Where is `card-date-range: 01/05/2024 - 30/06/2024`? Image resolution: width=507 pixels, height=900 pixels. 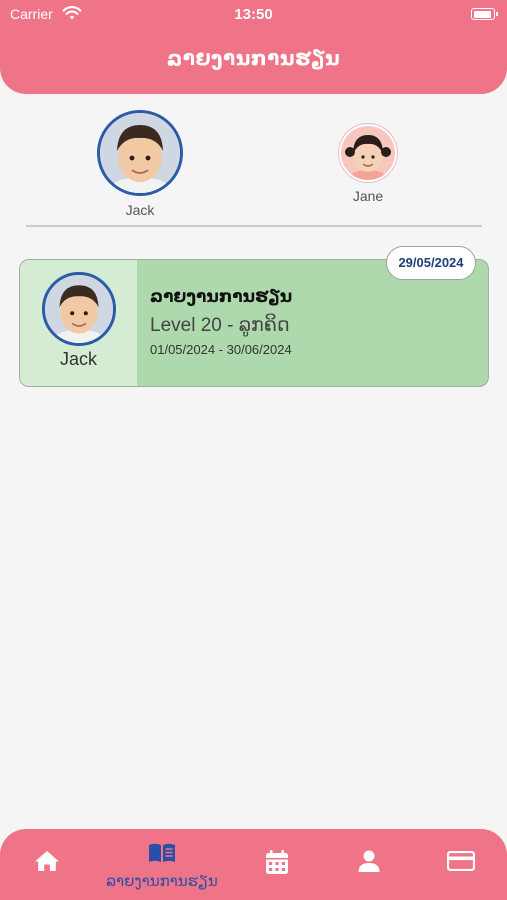
card-date-range: 01/05/2024 - 30/06/2024 is located at coordinates (221, 349).